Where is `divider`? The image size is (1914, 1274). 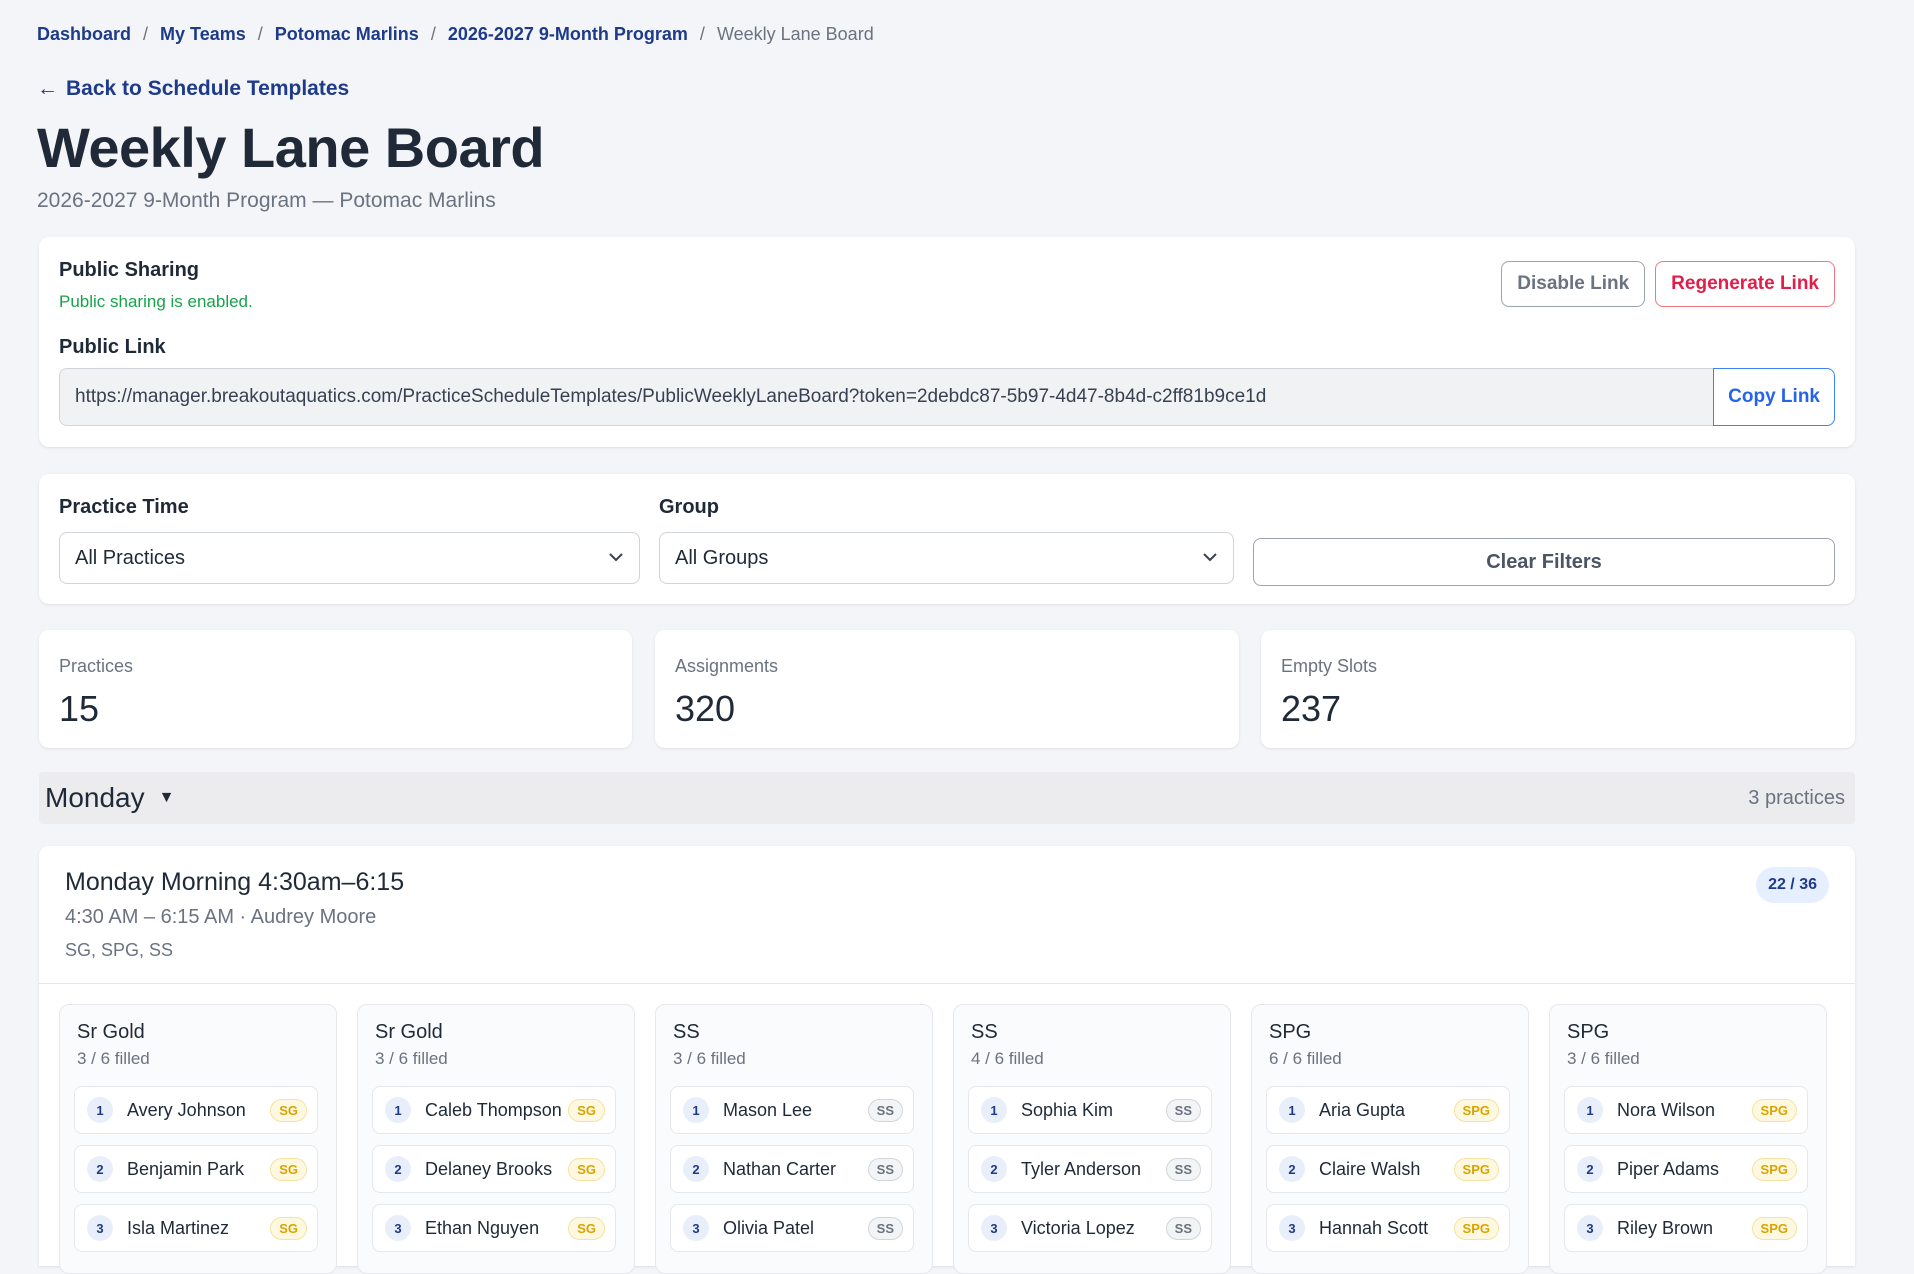
divider is located at coordinates (947, 983).